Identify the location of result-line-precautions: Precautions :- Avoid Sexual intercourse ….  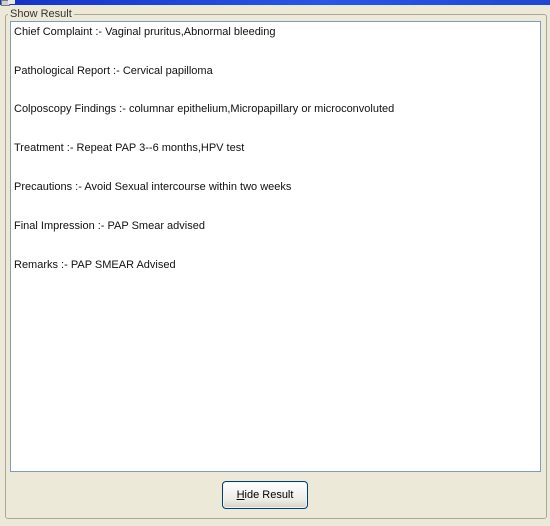
(153, 187).